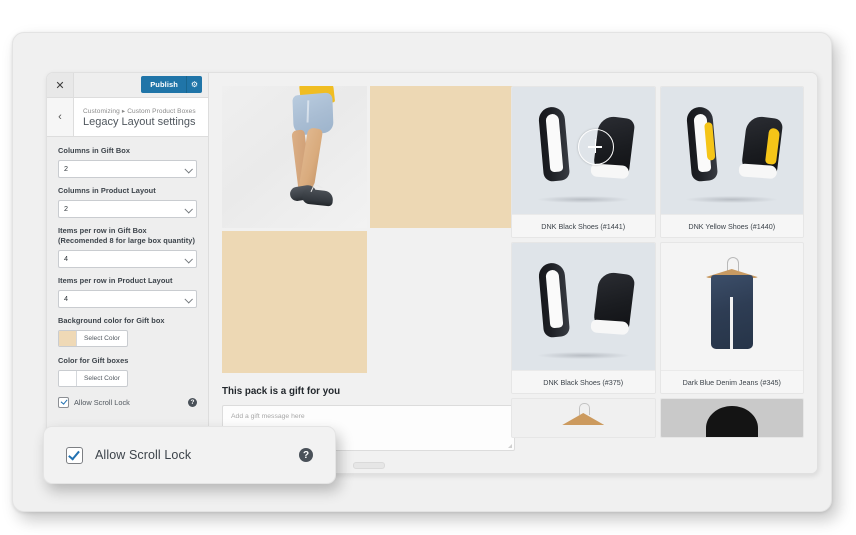 This screenshot has width=856, height=535. What do you see at coordinates (294, 157) in the screenshot?
I see `gift-box-cell-product-photo` at bounding box center [294, 157].